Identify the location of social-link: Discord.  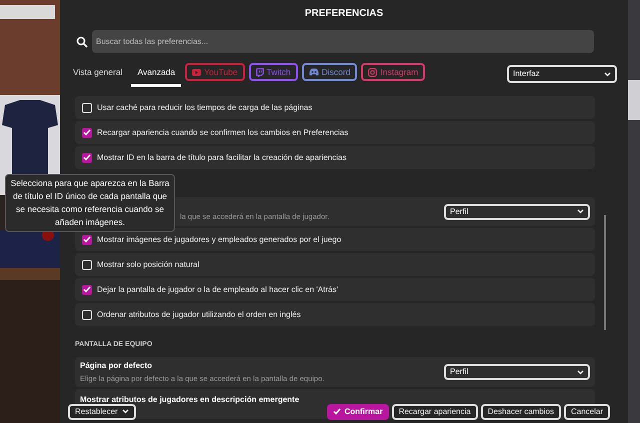
(330, 72).